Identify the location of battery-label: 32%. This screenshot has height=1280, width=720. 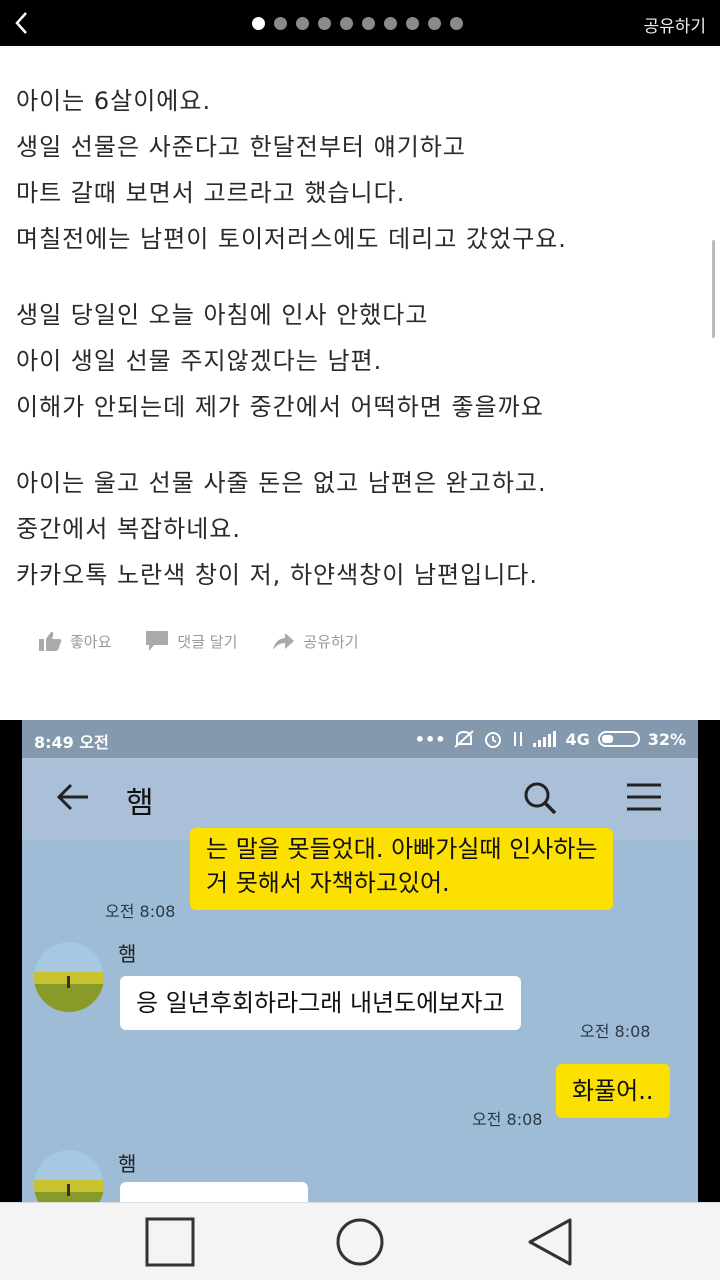
(666, 739).